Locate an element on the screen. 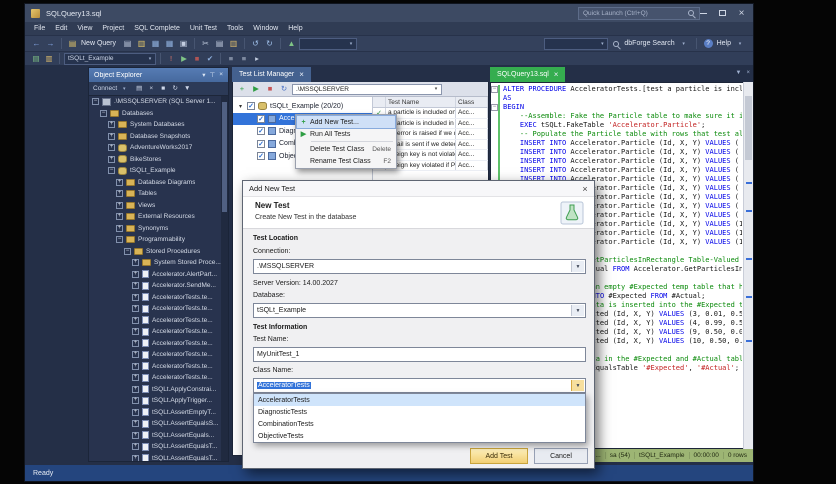 The image size is (836, 484). indent-icon: ▸ is located at coordinates (257, 59).